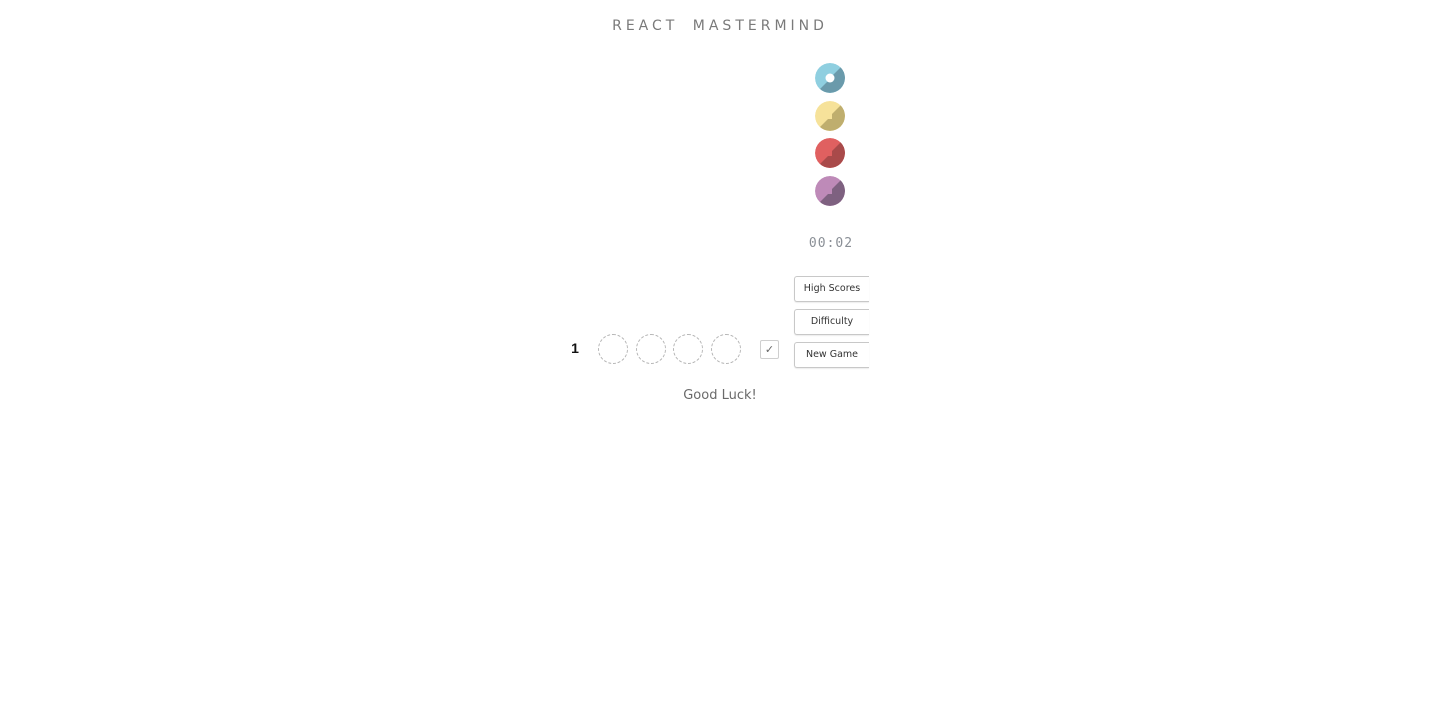  I want to click on high-scores-button: High Scores, so click(831, 289).